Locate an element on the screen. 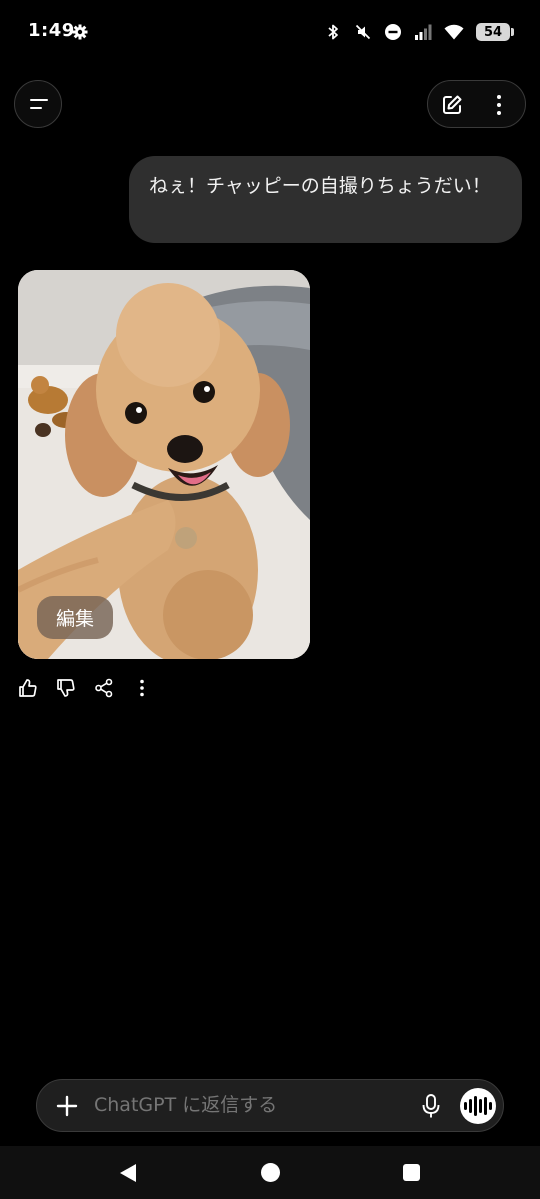 The image size is (540, 1199). thumbs-up-icon is located at coordinates (28, 688).